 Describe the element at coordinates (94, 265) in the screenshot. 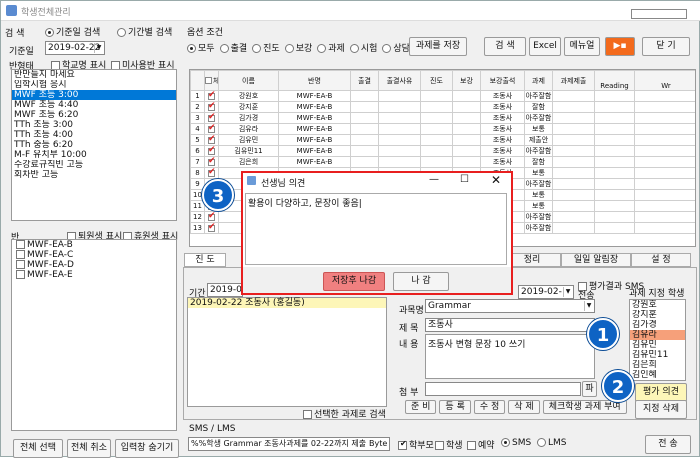

I see `class-checkbox-item: MWF-EA-D` at that location.